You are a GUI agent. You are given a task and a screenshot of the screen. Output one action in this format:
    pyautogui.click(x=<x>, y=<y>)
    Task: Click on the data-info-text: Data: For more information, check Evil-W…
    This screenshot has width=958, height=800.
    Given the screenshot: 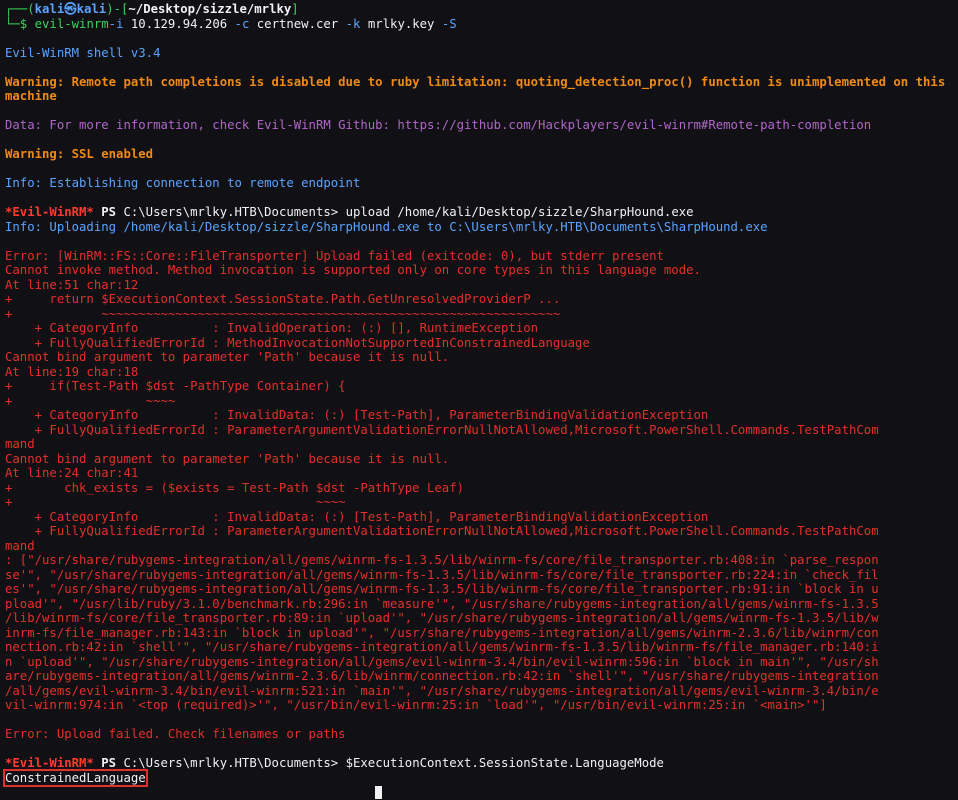 What is the action you would take?
    pyautogui.click(x=438, y=125)
    